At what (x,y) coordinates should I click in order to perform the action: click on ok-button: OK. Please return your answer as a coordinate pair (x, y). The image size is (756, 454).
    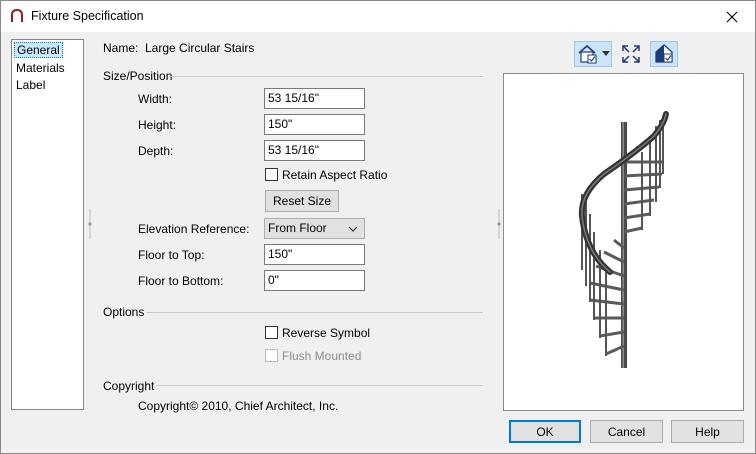
    Looking at the image, I should click on (545, 431).